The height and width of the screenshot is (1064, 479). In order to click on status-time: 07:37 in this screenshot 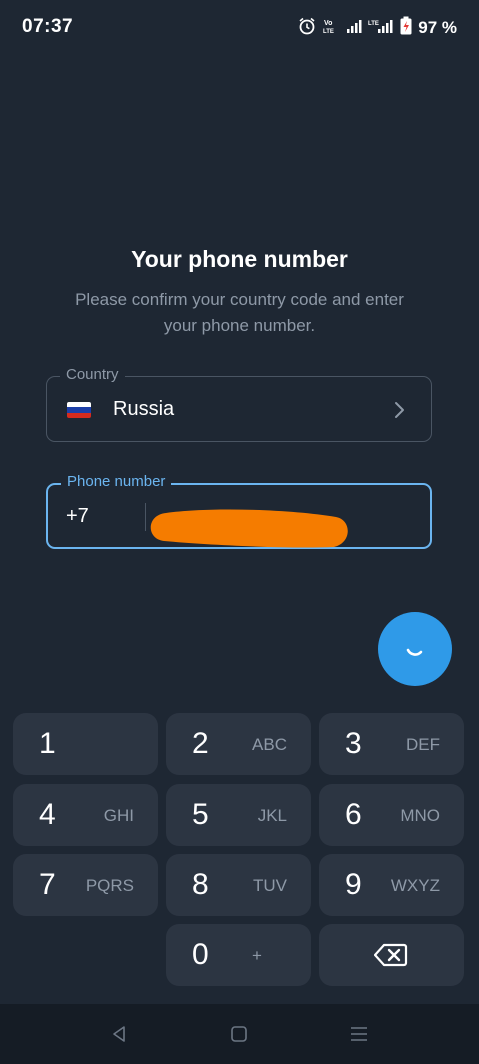, I will do `click(48, 26)`.